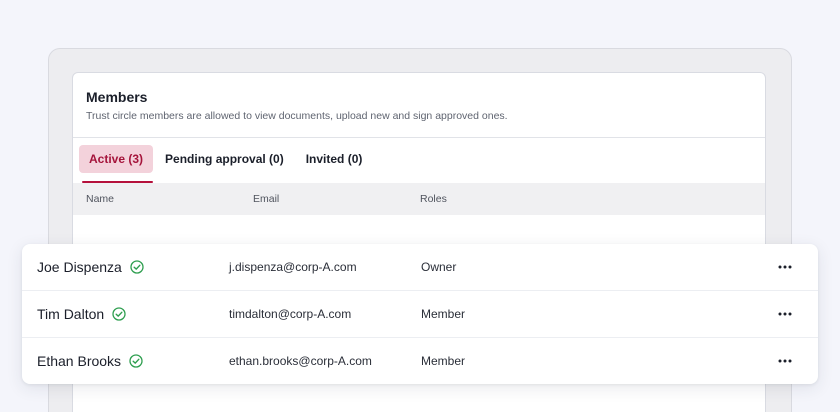  Describe the element at coordinates (420, 267) in the screenshot. I see `table-row: Joe Dispenza j.dispenza@corp-A.com Owner` at that location.